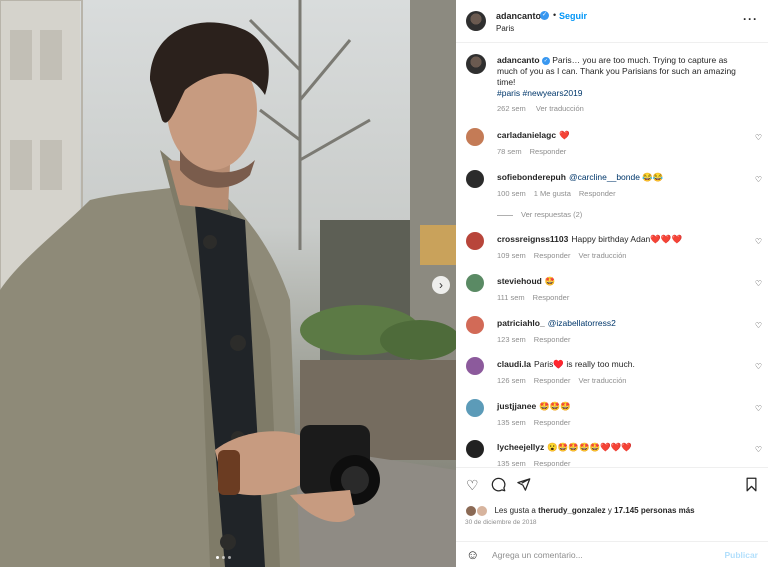 Image resolution: width=768 pixels, height=569 pixels. What do you see at coordinates (582, 323) in the screenshot?
I see `comment-mention: @izabellatorress2` at bounding box center [582, 323].